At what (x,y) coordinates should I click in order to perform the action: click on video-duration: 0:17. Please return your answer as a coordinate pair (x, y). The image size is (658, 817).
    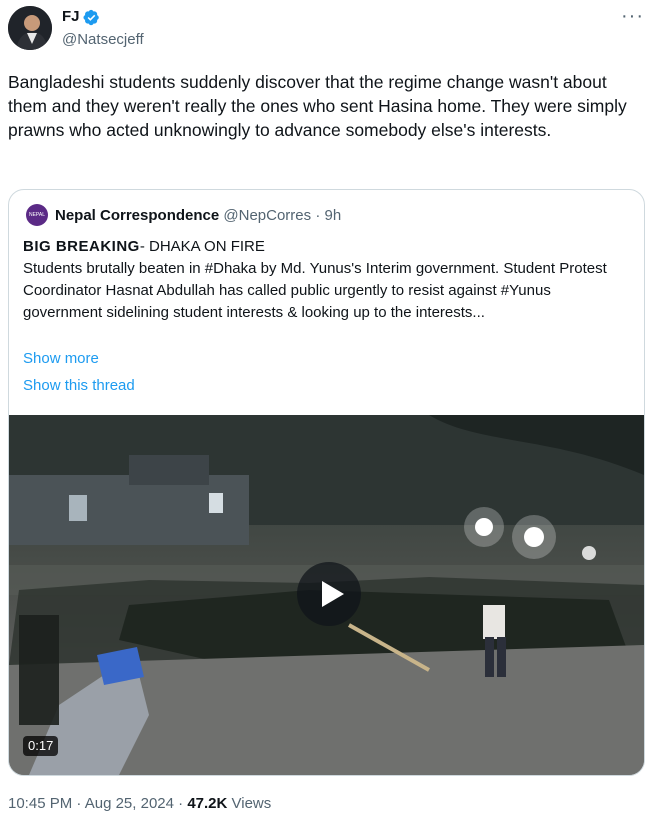
    Looking at the image, I should click on (41, 746).